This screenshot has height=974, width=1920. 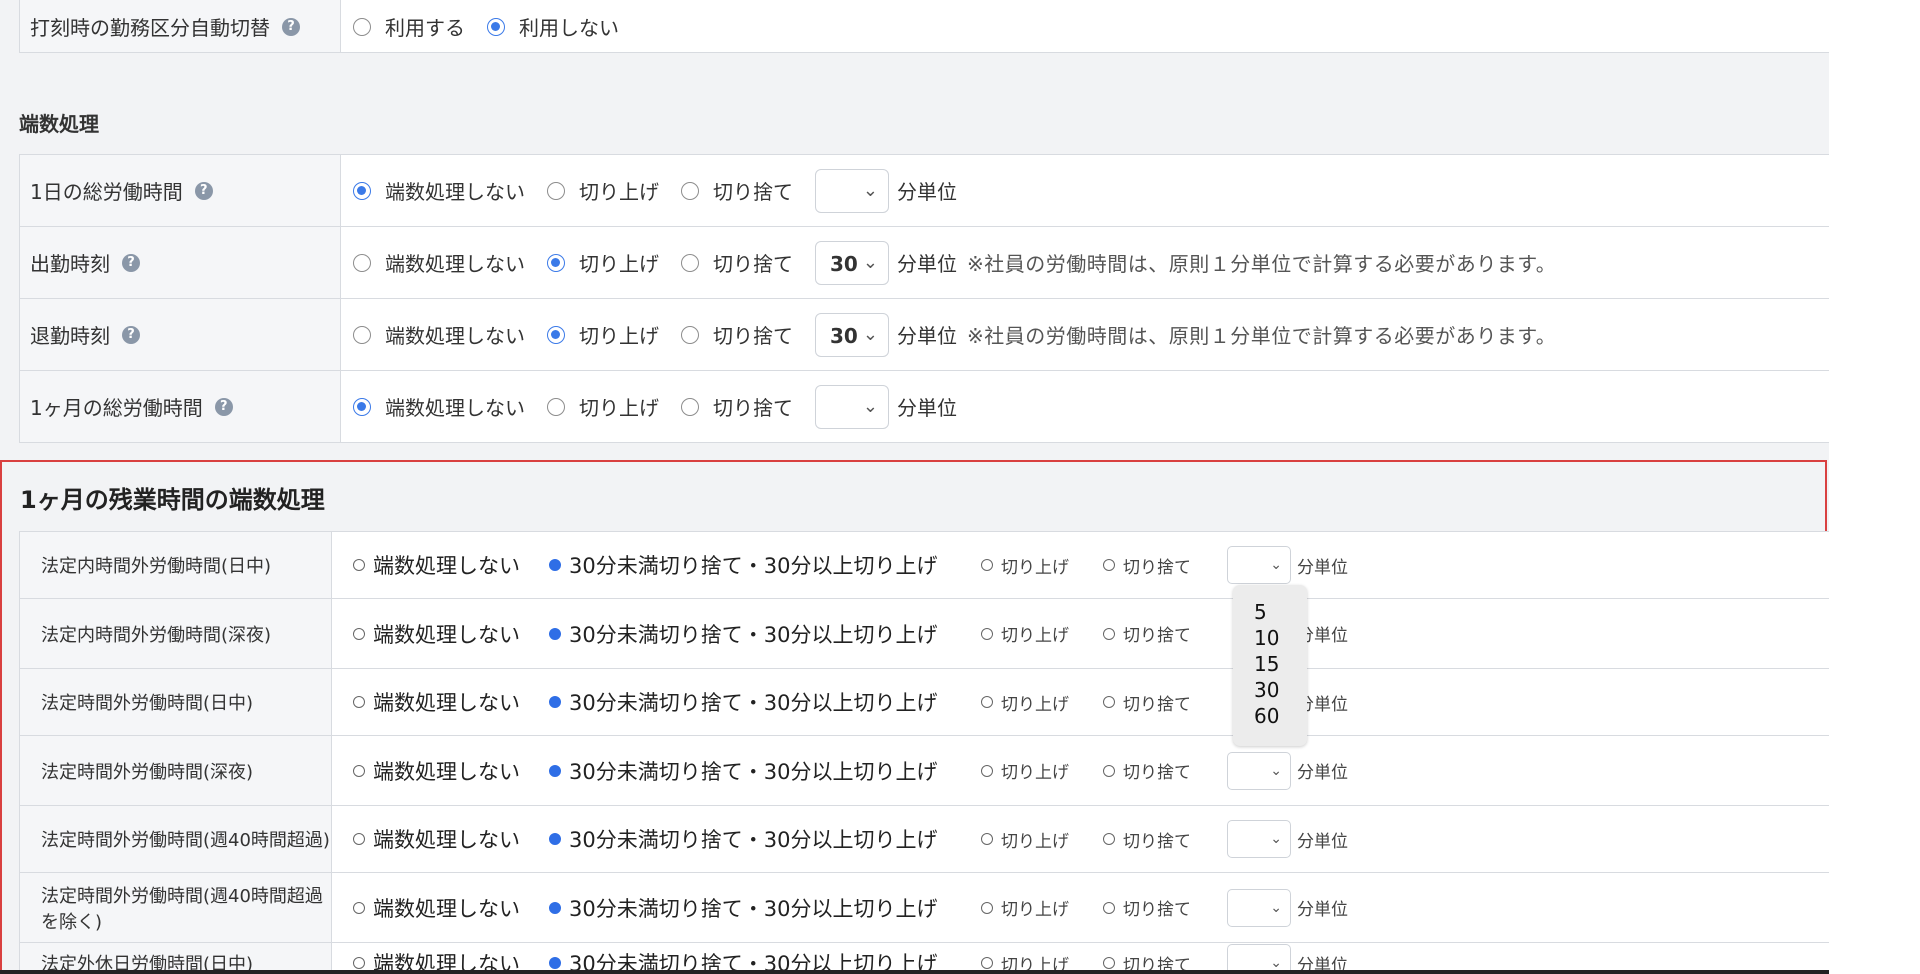 What do you see at coordinates (1270, 690) in the screenshot?
I see `dropdown-option: 30` at bounding box center [1270, 690].